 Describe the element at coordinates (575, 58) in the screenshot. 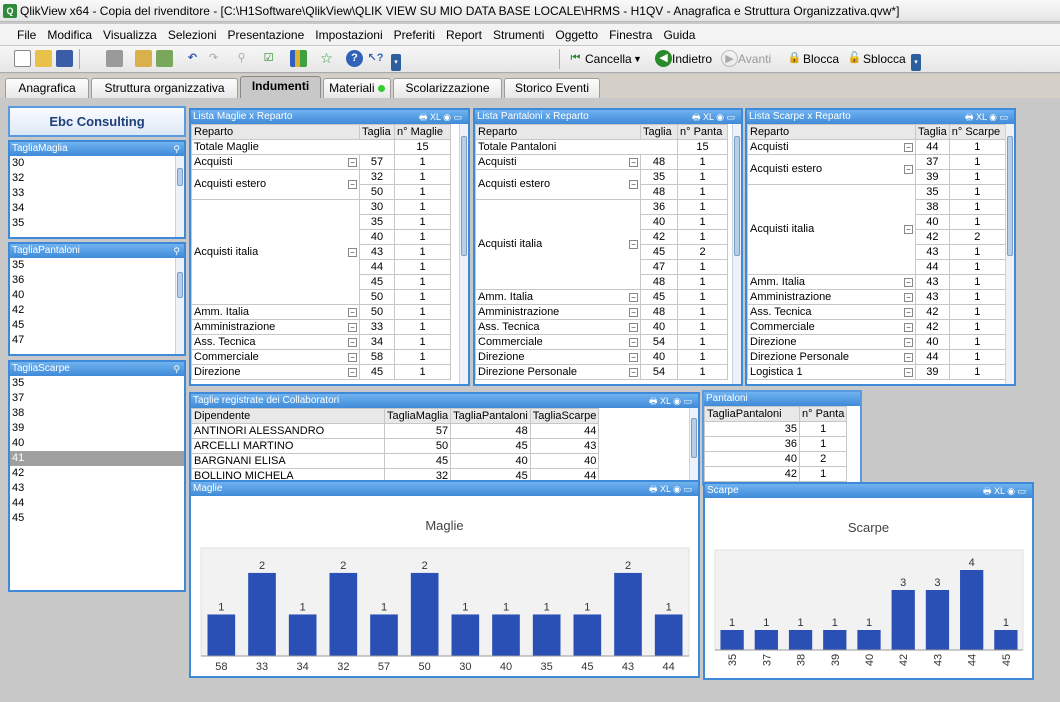

I see `clear-icon: ⏮` at that location.